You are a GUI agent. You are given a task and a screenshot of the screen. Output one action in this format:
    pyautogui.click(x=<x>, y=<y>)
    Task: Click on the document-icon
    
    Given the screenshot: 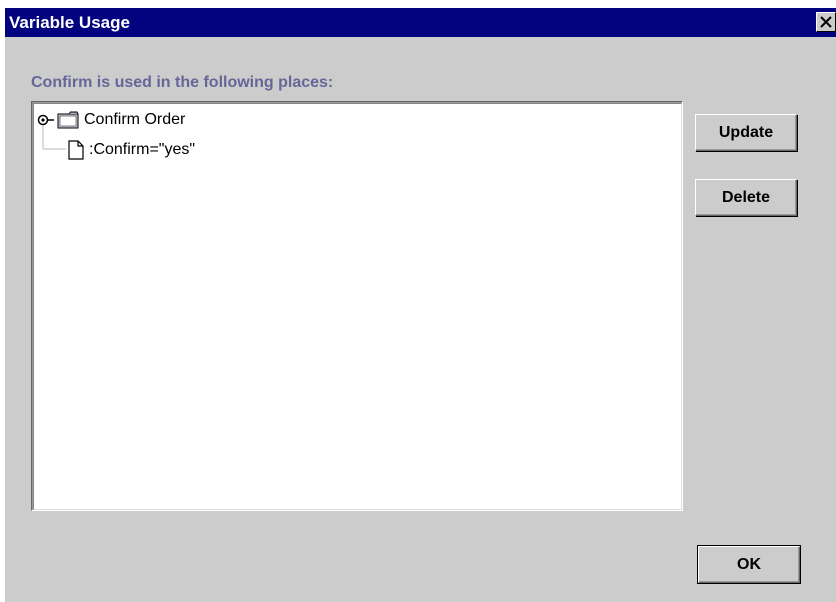 What is the action you would take?
    pyautogui.click(x=76, y=150)
    